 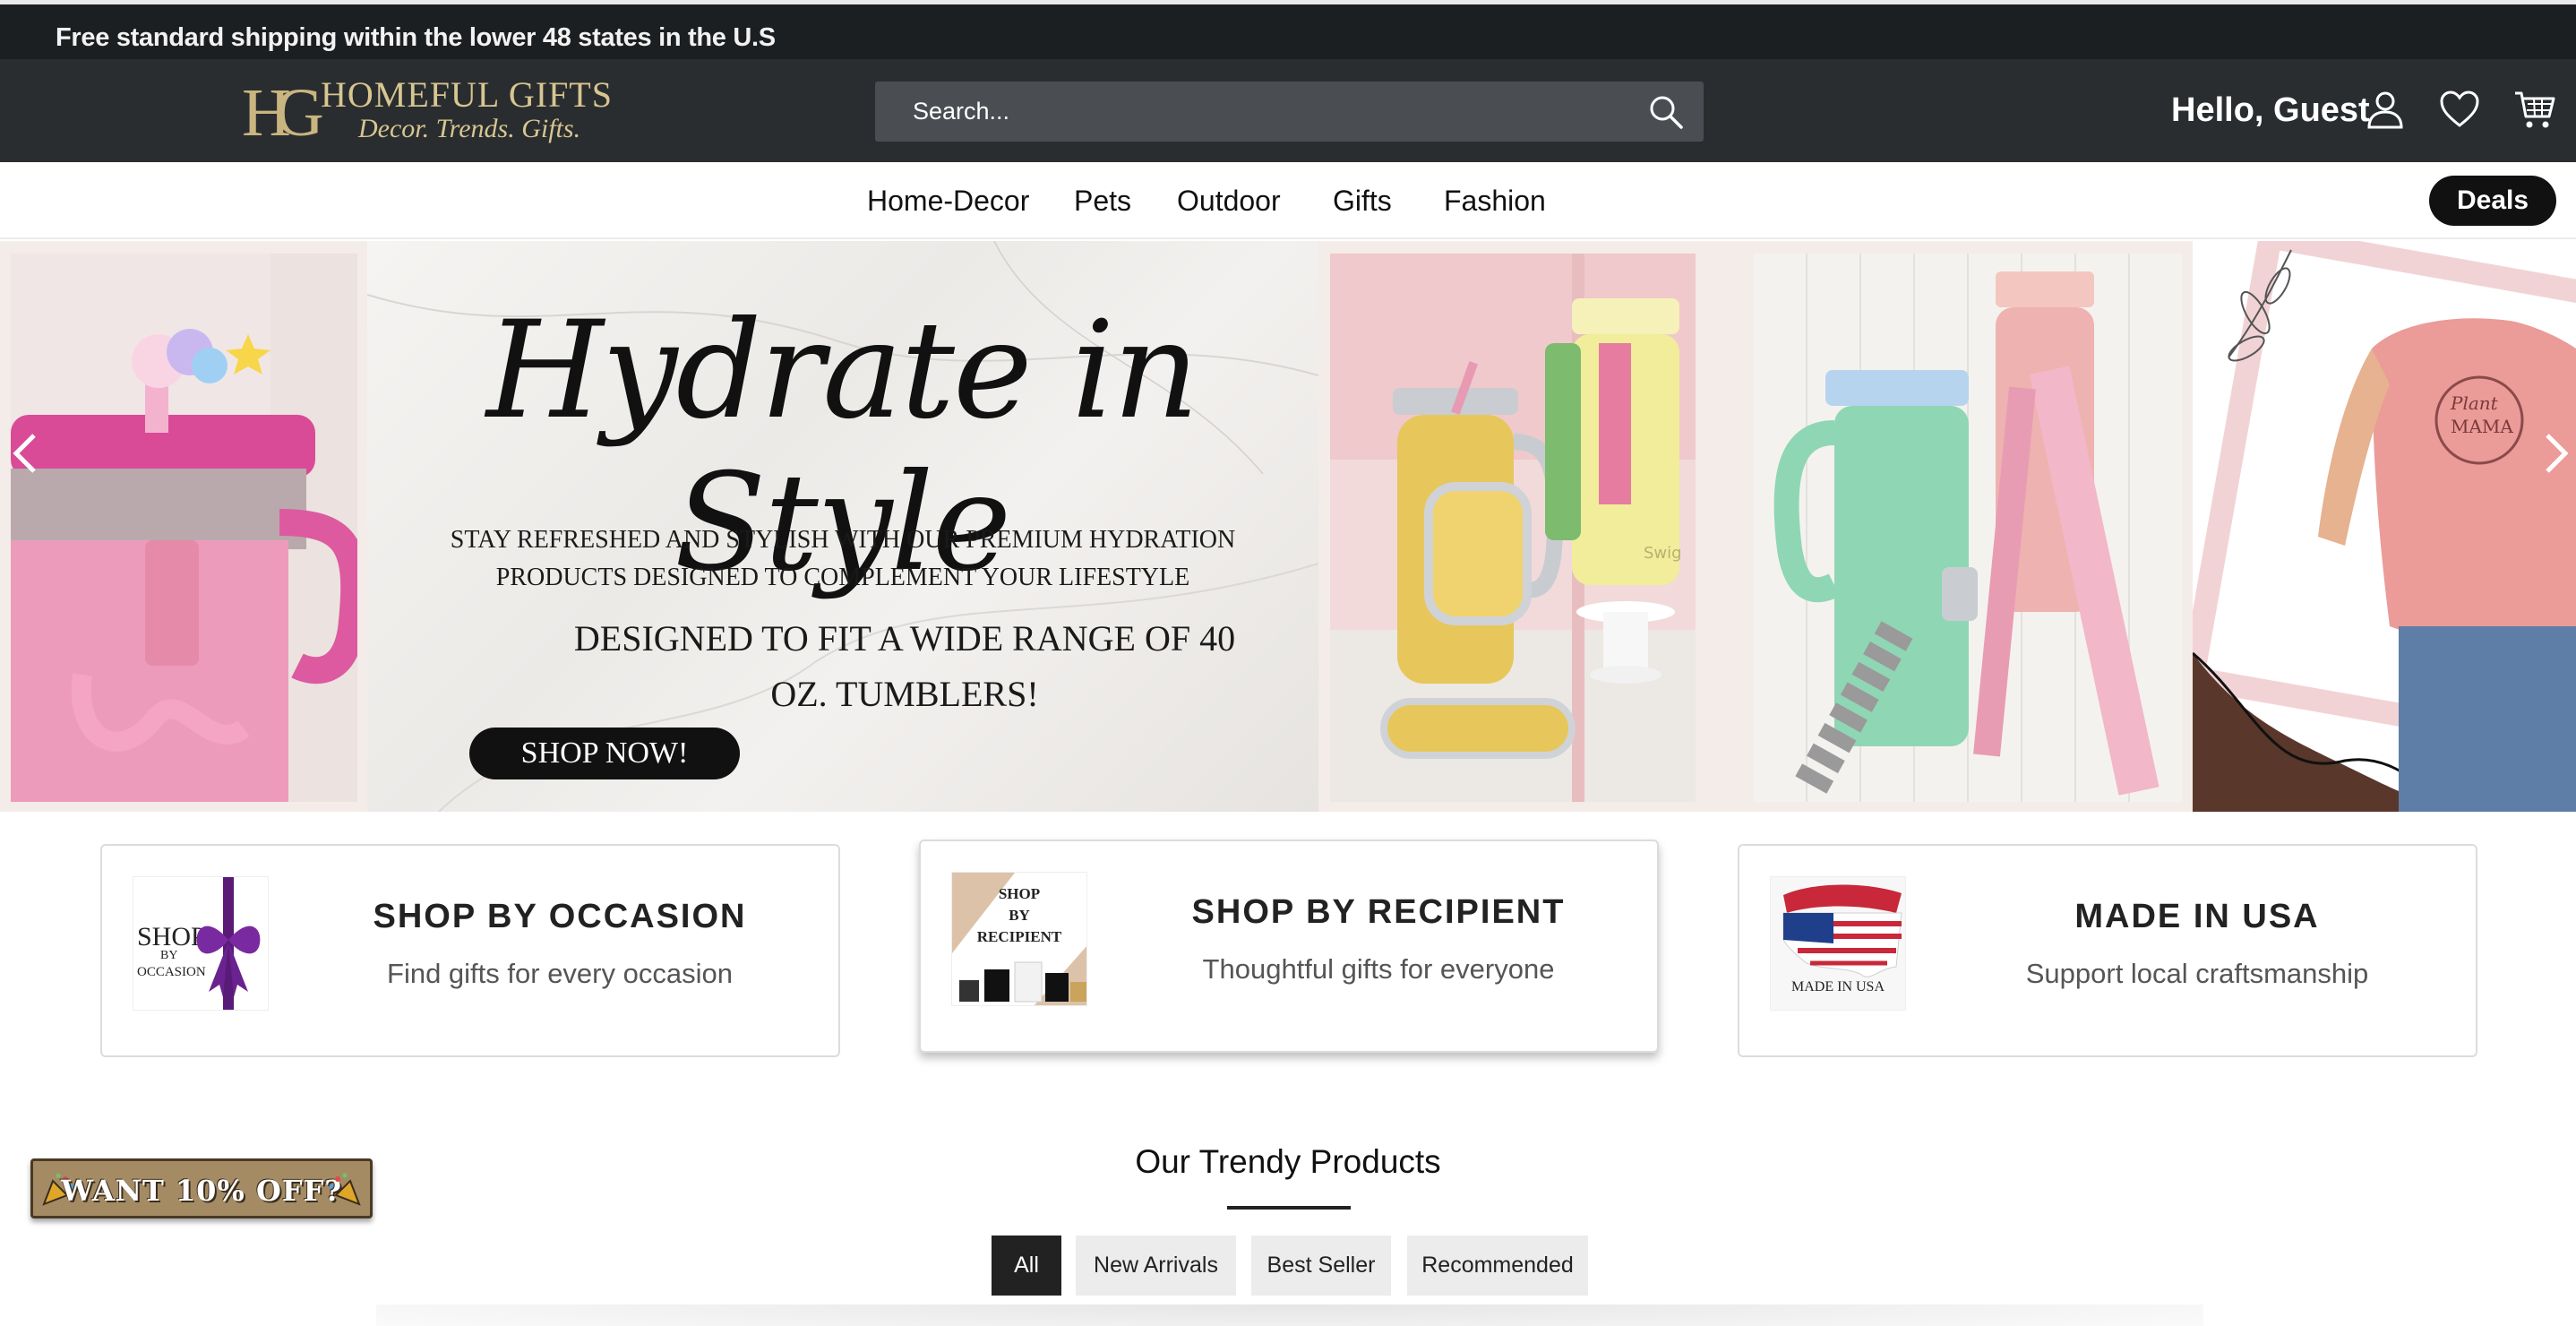 What do you see at coordinates (1102, 201) in the screenshot?
I see `nav-item-pets: Pets` at bounding box center [1102, 201].